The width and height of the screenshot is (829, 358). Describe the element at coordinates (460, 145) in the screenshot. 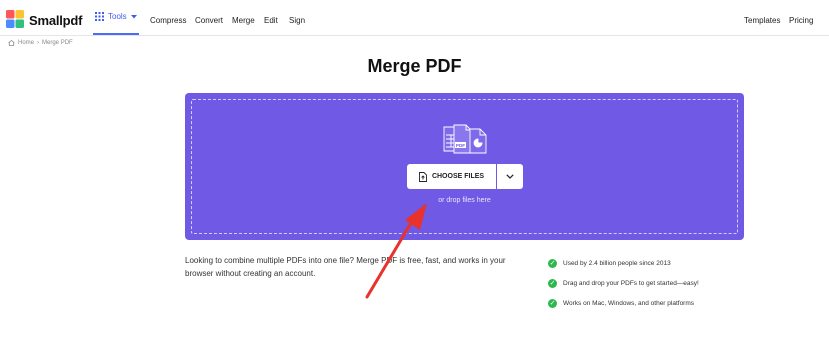

I see `pdf-badge-label: PDF` at that location.